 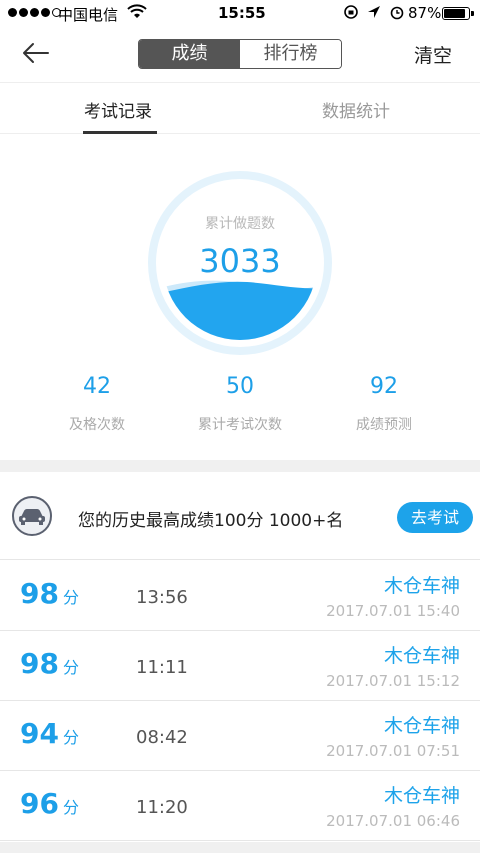 I want to click on pass-count-label: 及格次数, so click(x=97, y=425).